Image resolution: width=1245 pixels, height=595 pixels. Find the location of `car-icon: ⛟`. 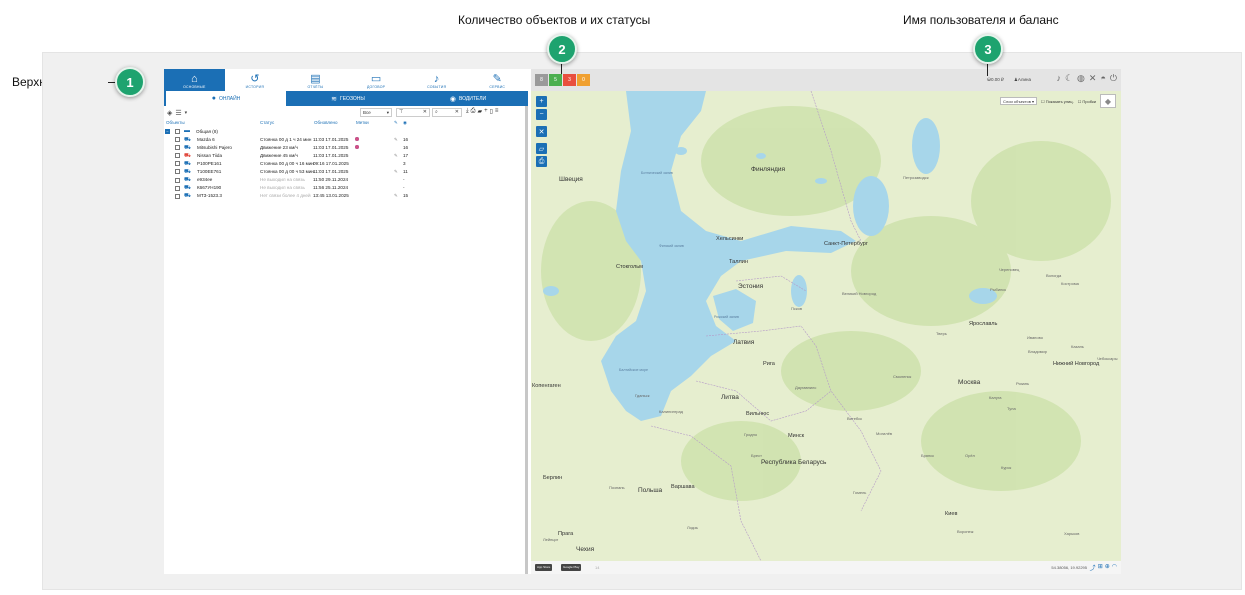

car-icon: ⛟ is located at coordinates (187, 139).